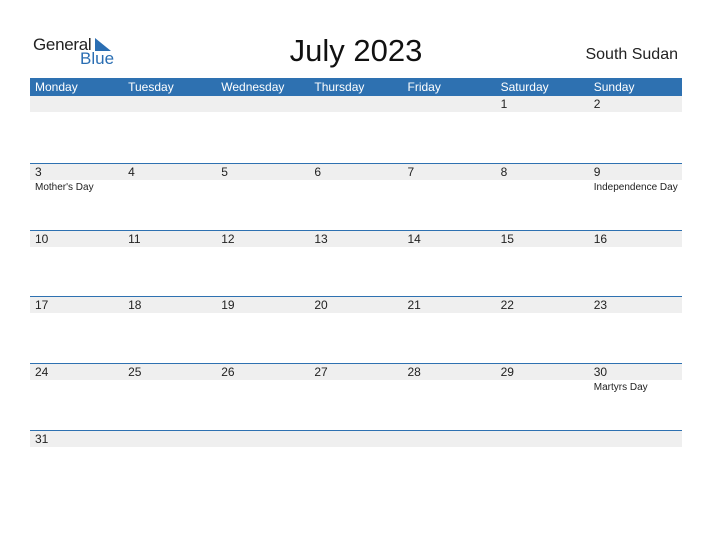  Describe the element at coordinates (56, 87) in the screenshot. I see `weekday-monday: Monday` at that location.